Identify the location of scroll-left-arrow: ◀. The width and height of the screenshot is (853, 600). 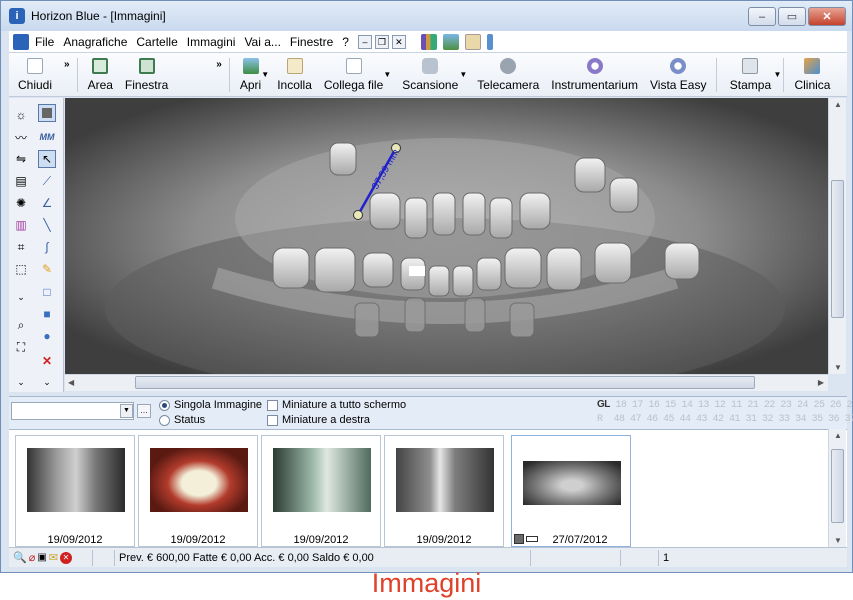
(71, 382).